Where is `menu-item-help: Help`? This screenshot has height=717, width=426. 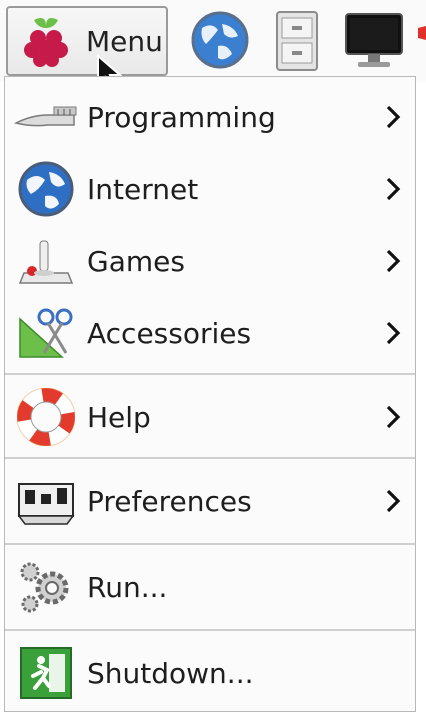 menu-item-help: Help is located at coordinates (210, 417).